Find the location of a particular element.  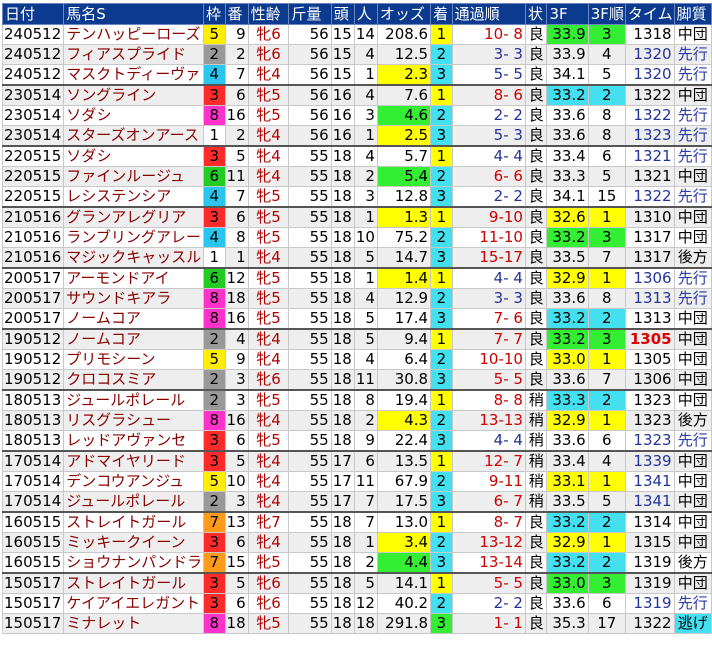

odds-cell: 6.4 is located at coordinates (404, 359).